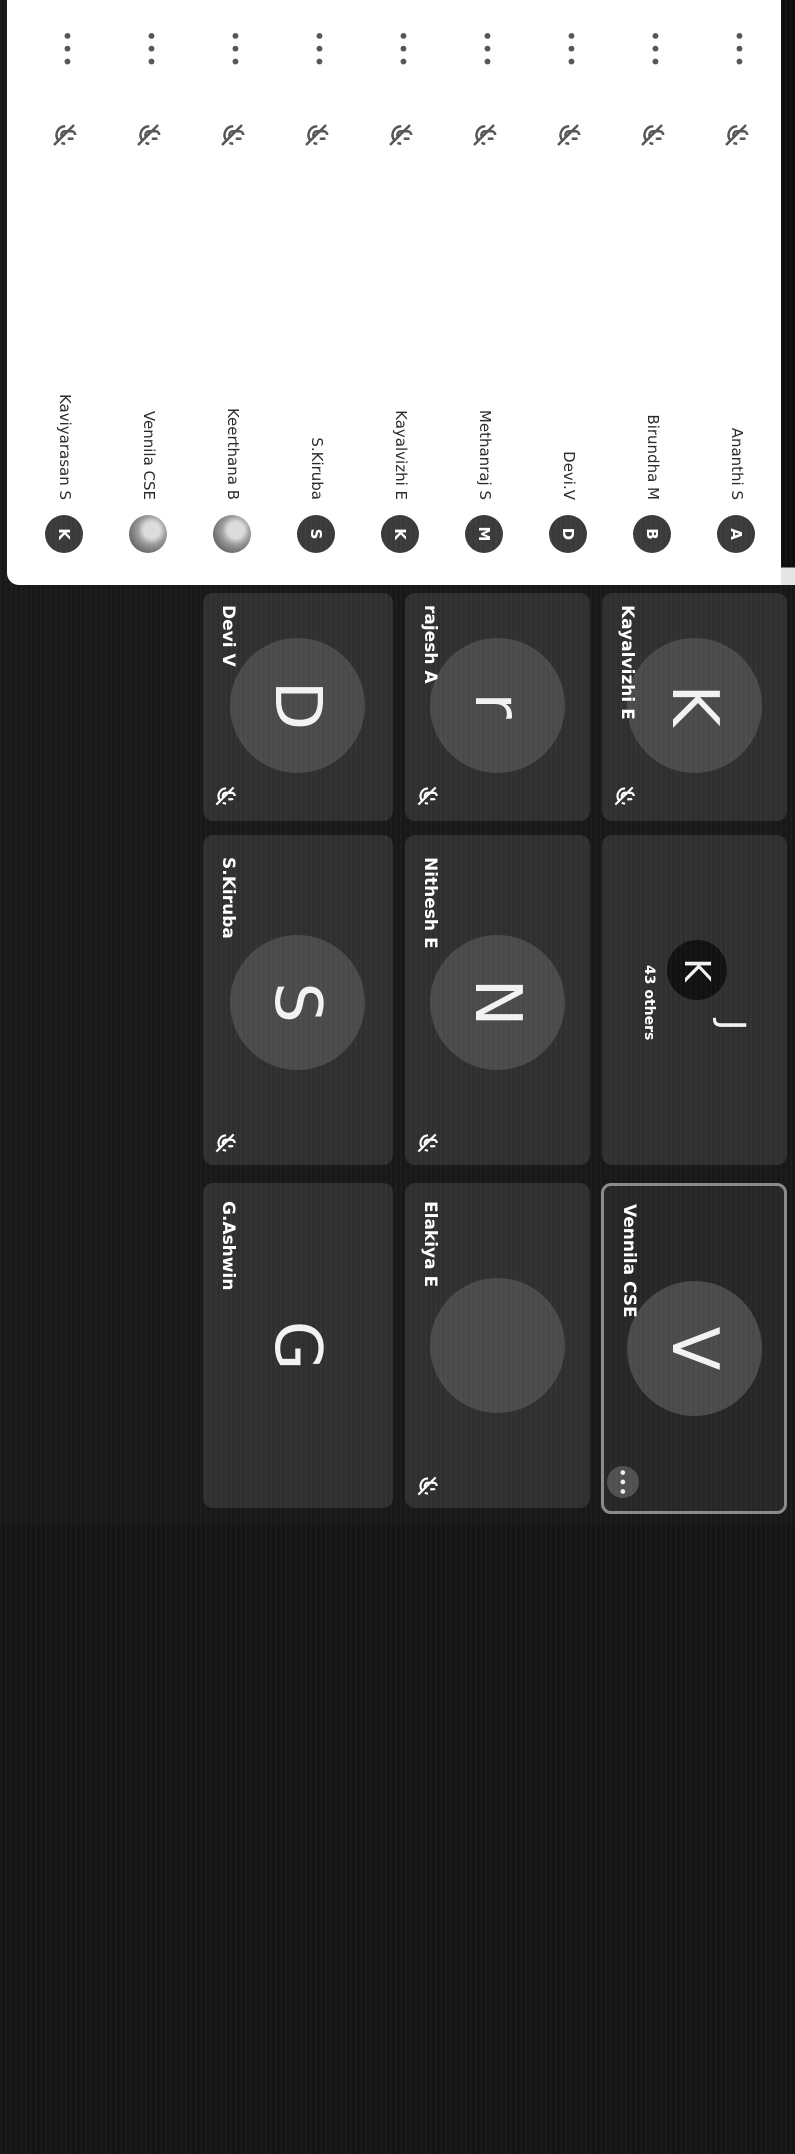  I want to click on others-count: 43 others, so click(649, 1003).